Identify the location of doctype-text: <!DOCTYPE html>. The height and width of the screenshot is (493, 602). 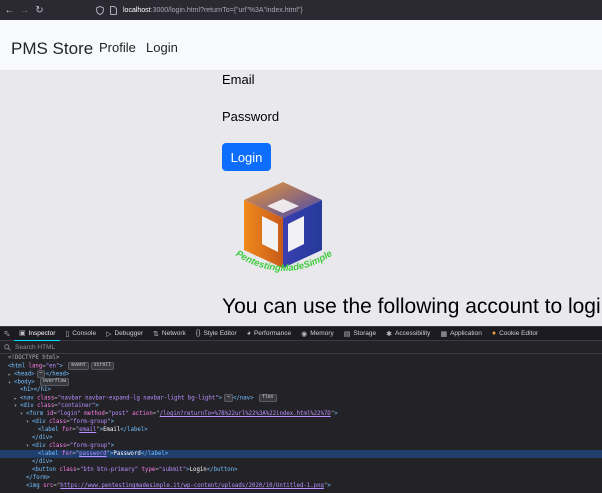
(34, 358).